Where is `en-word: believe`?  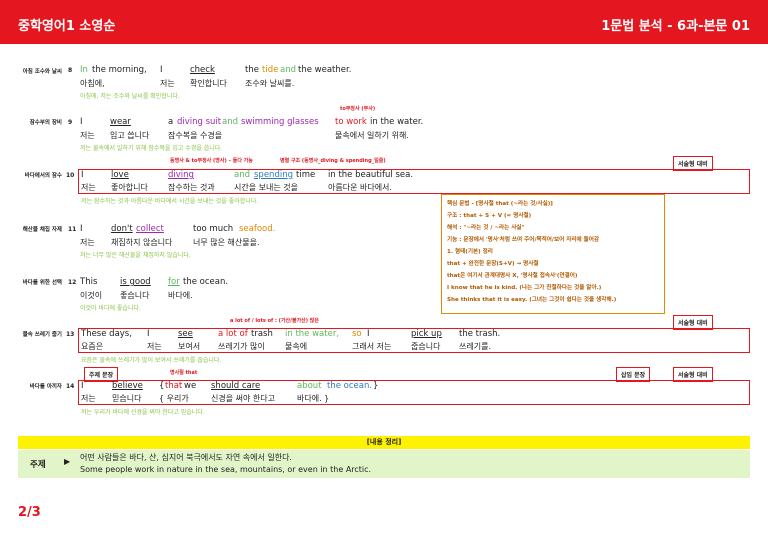
en-word: believe is located at coordinates (127, 386).